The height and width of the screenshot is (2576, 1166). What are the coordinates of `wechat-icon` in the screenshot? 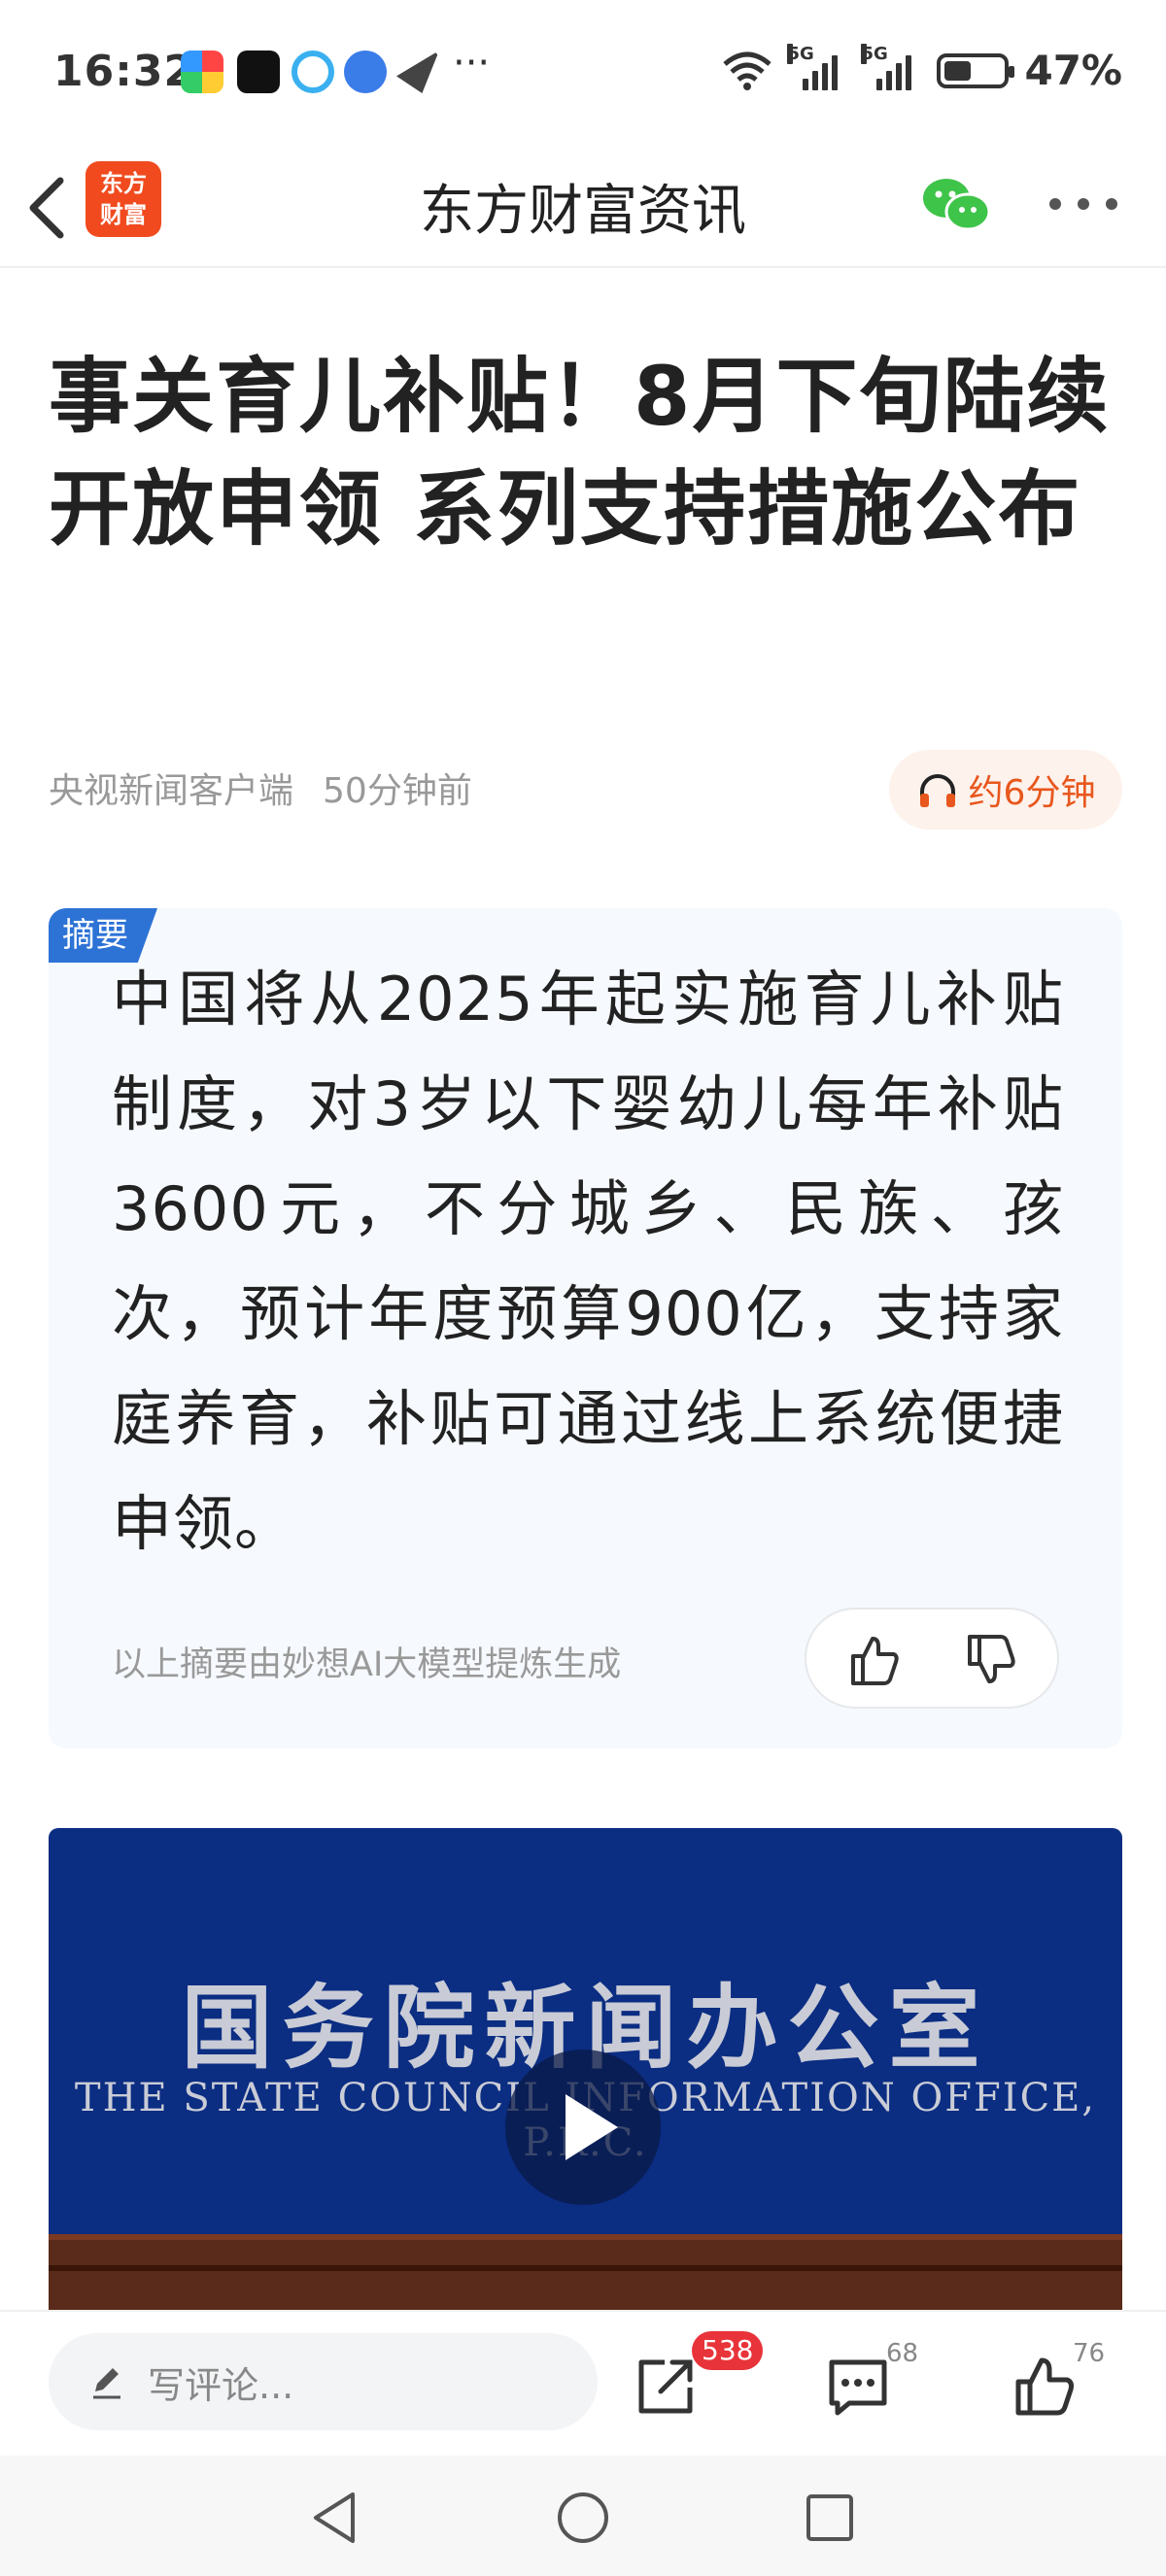 It's located at (957, 205).